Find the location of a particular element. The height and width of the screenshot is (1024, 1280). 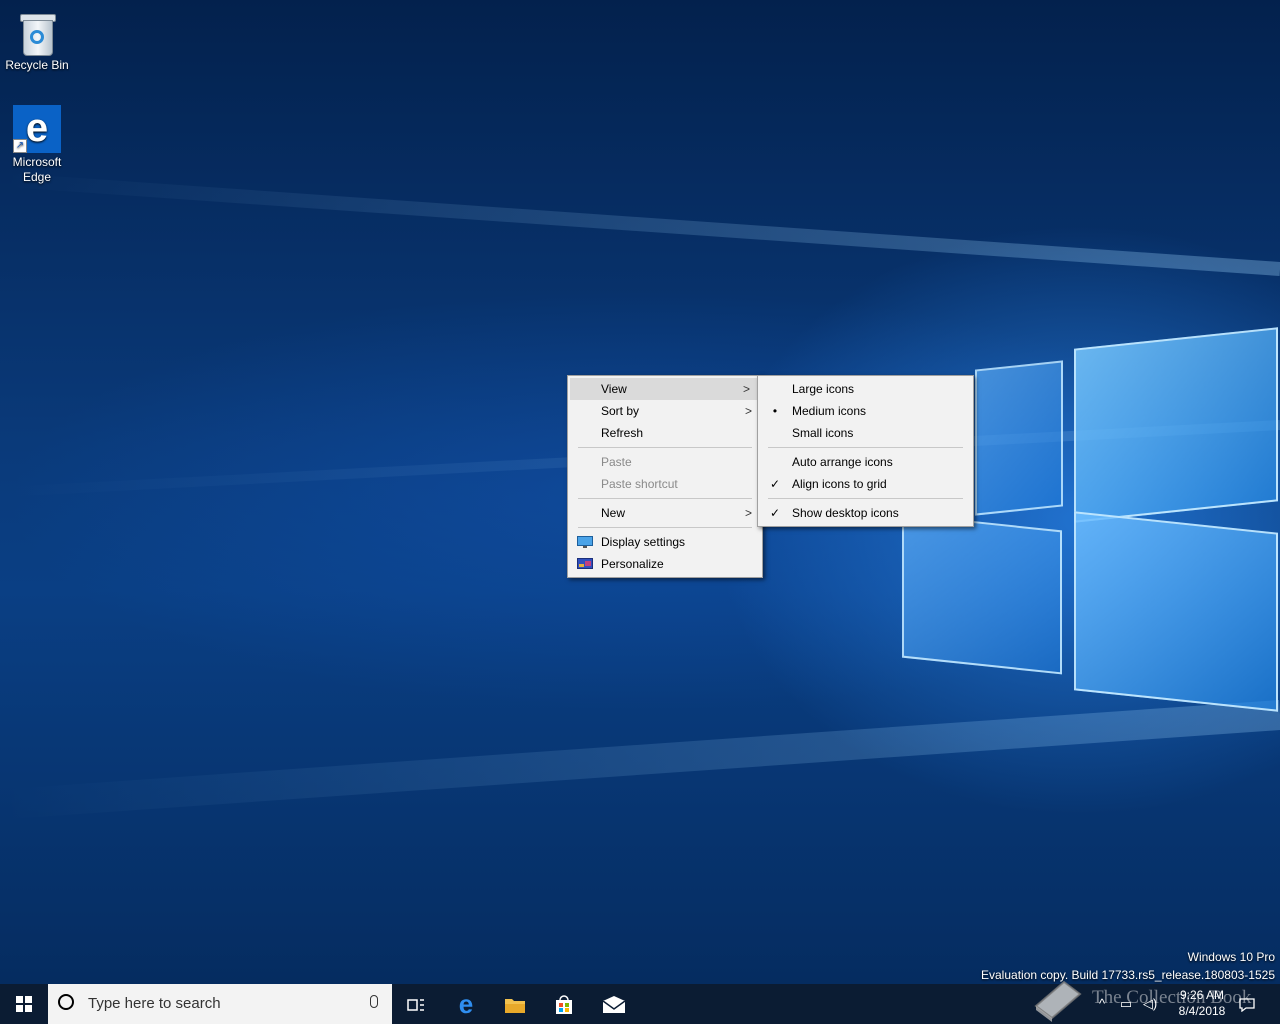

file-explorer-button is located at coordinates (515, 1004).